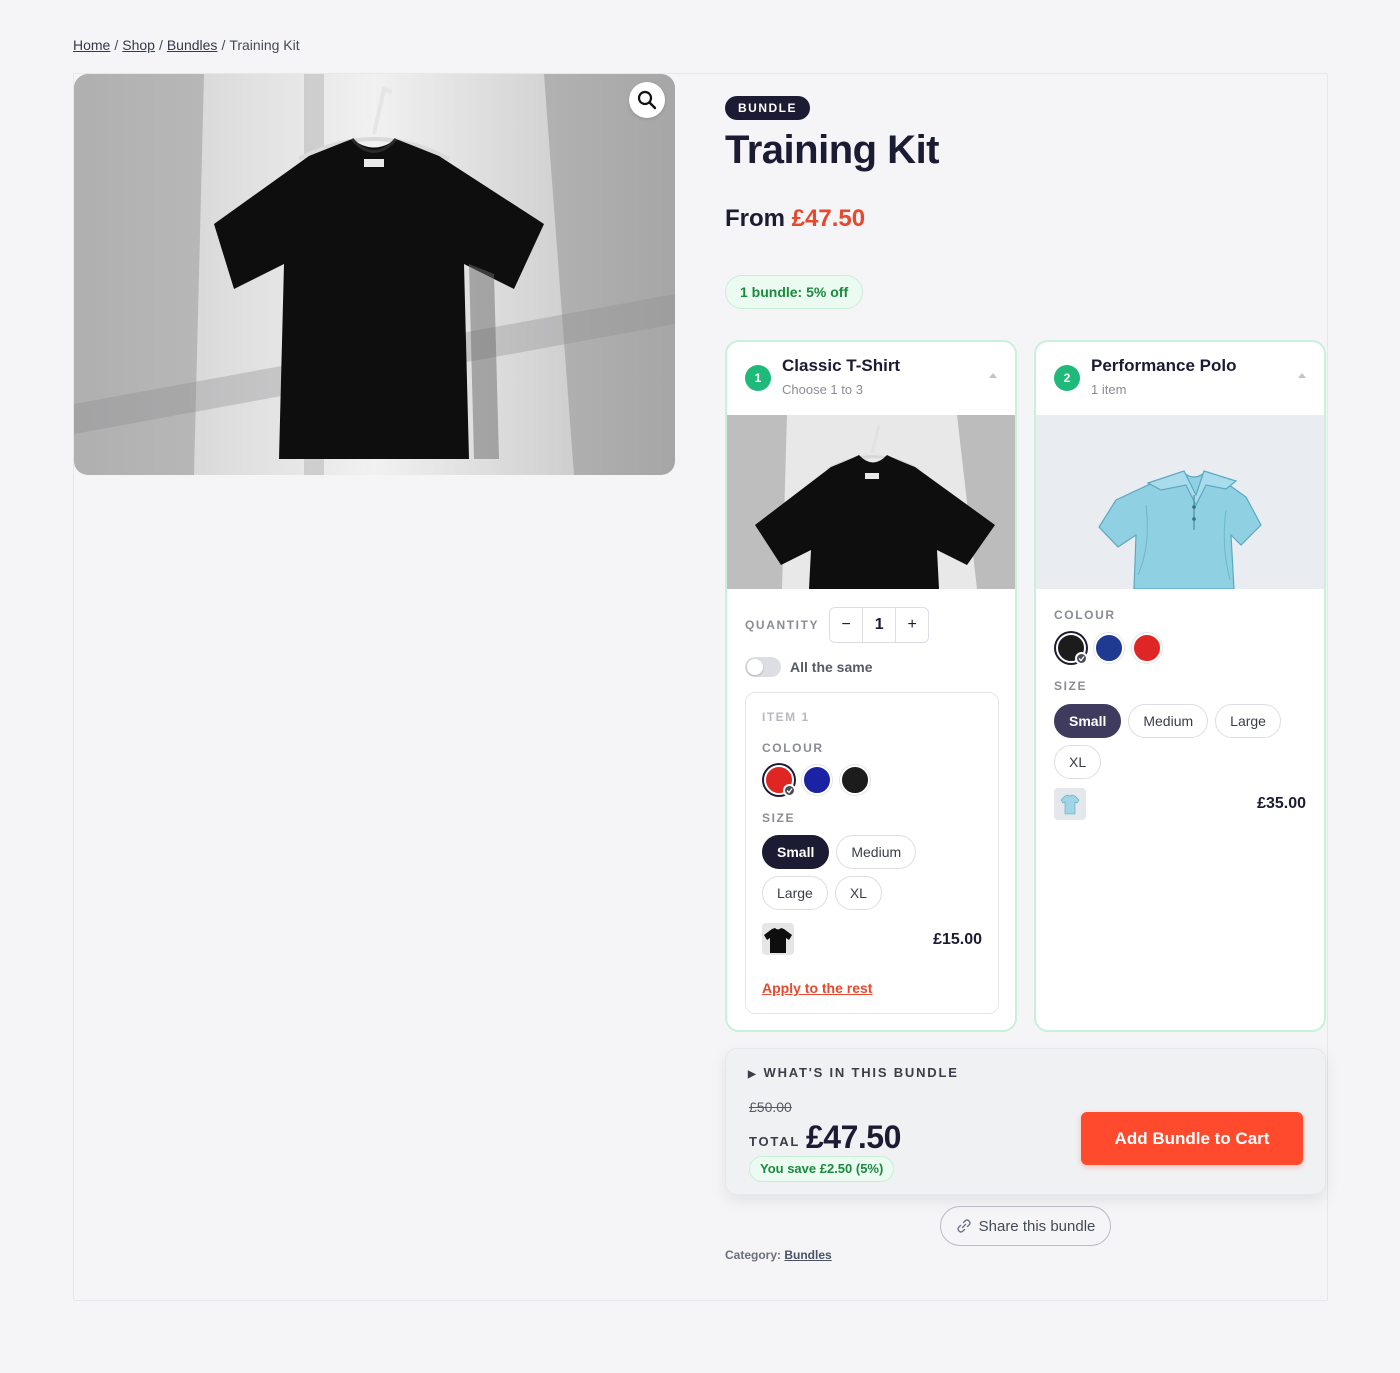  What do you see at coordinates (853, 1137) in the screenshot?
I see `total-price: £47.50` at bounding box center [853, 1137].